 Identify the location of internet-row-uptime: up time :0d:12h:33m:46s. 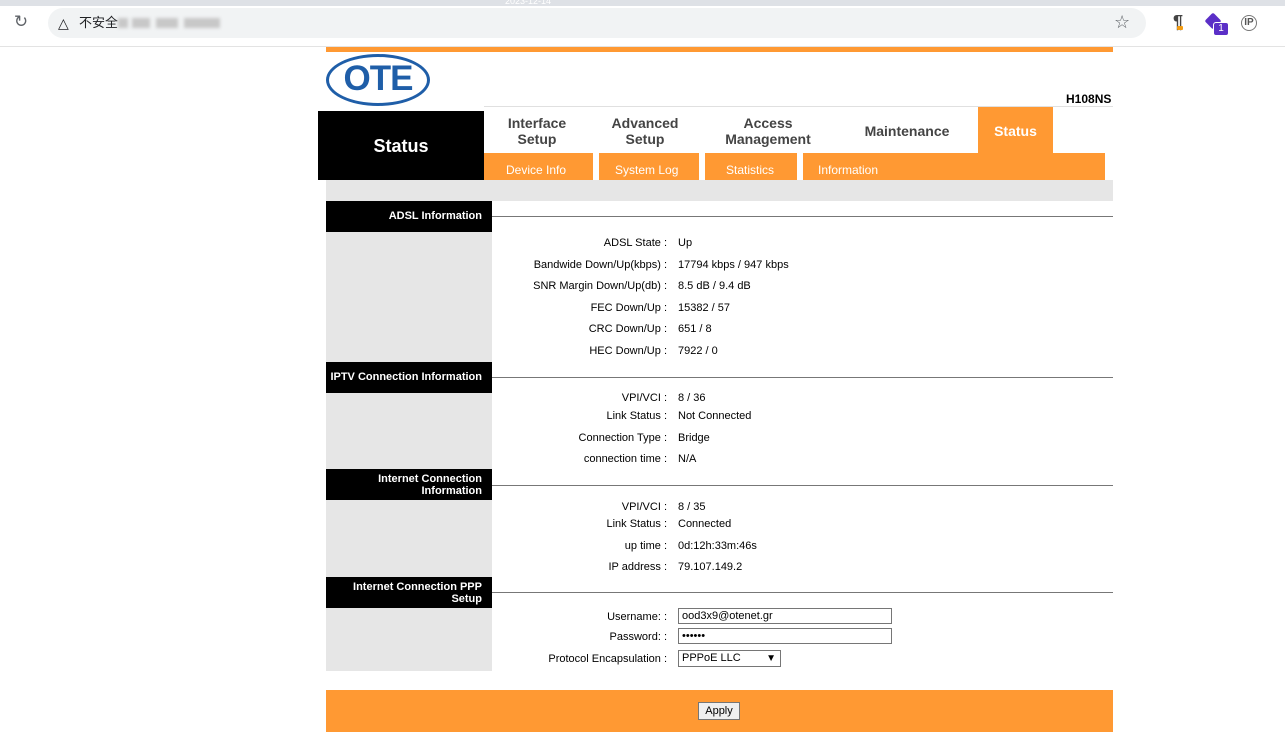
(690, 546).